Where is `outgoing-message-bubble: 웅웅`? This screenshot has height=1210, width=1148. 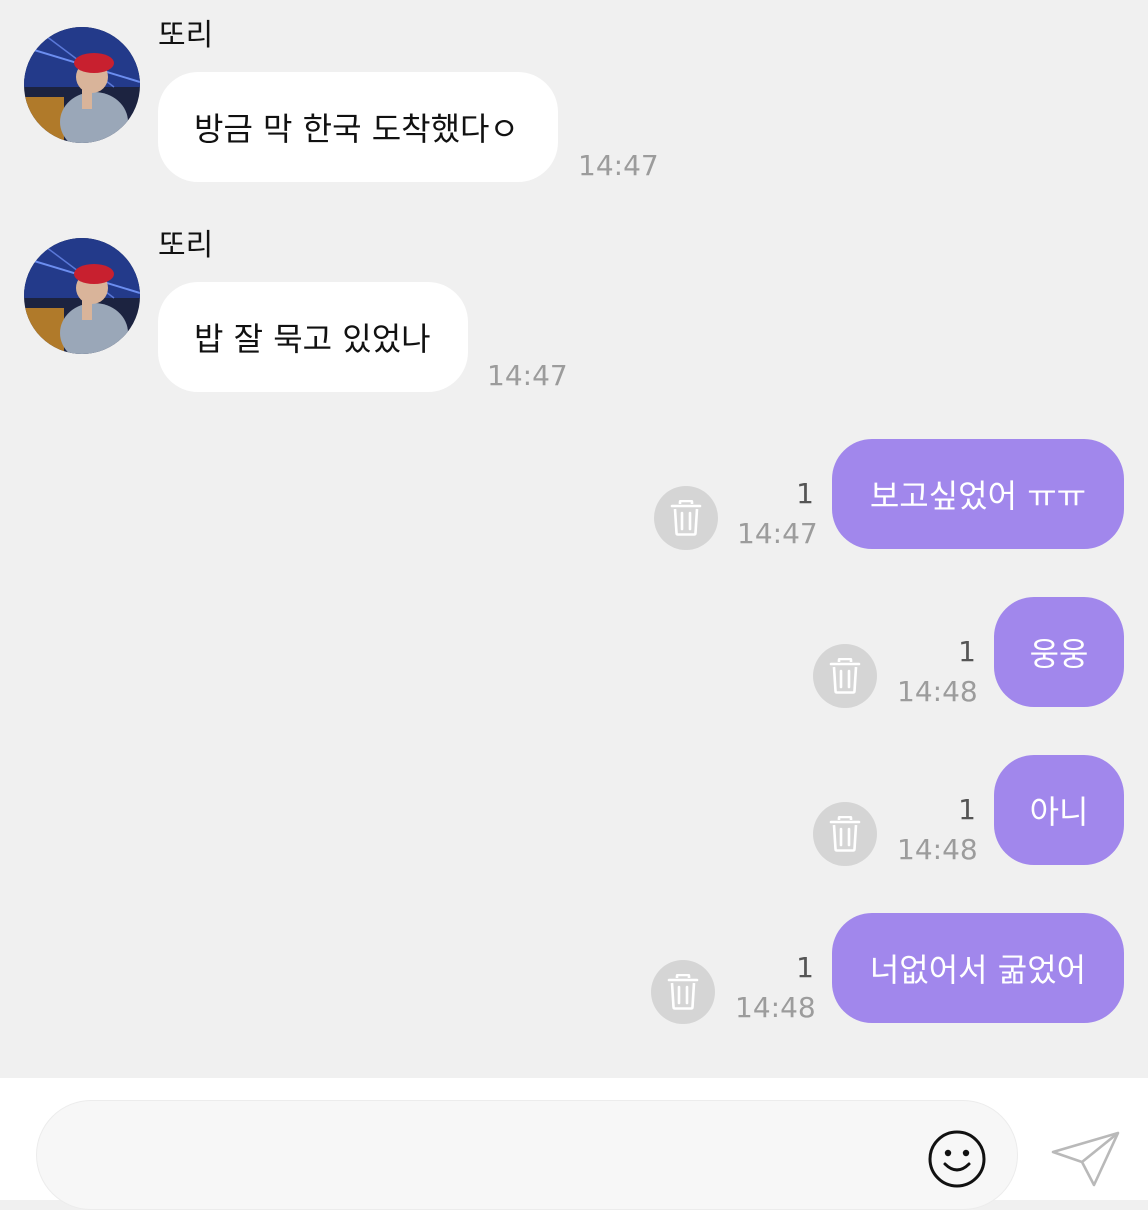 outgoing-message-bubble: 웅웅 is located at coordinates (1059, 652).